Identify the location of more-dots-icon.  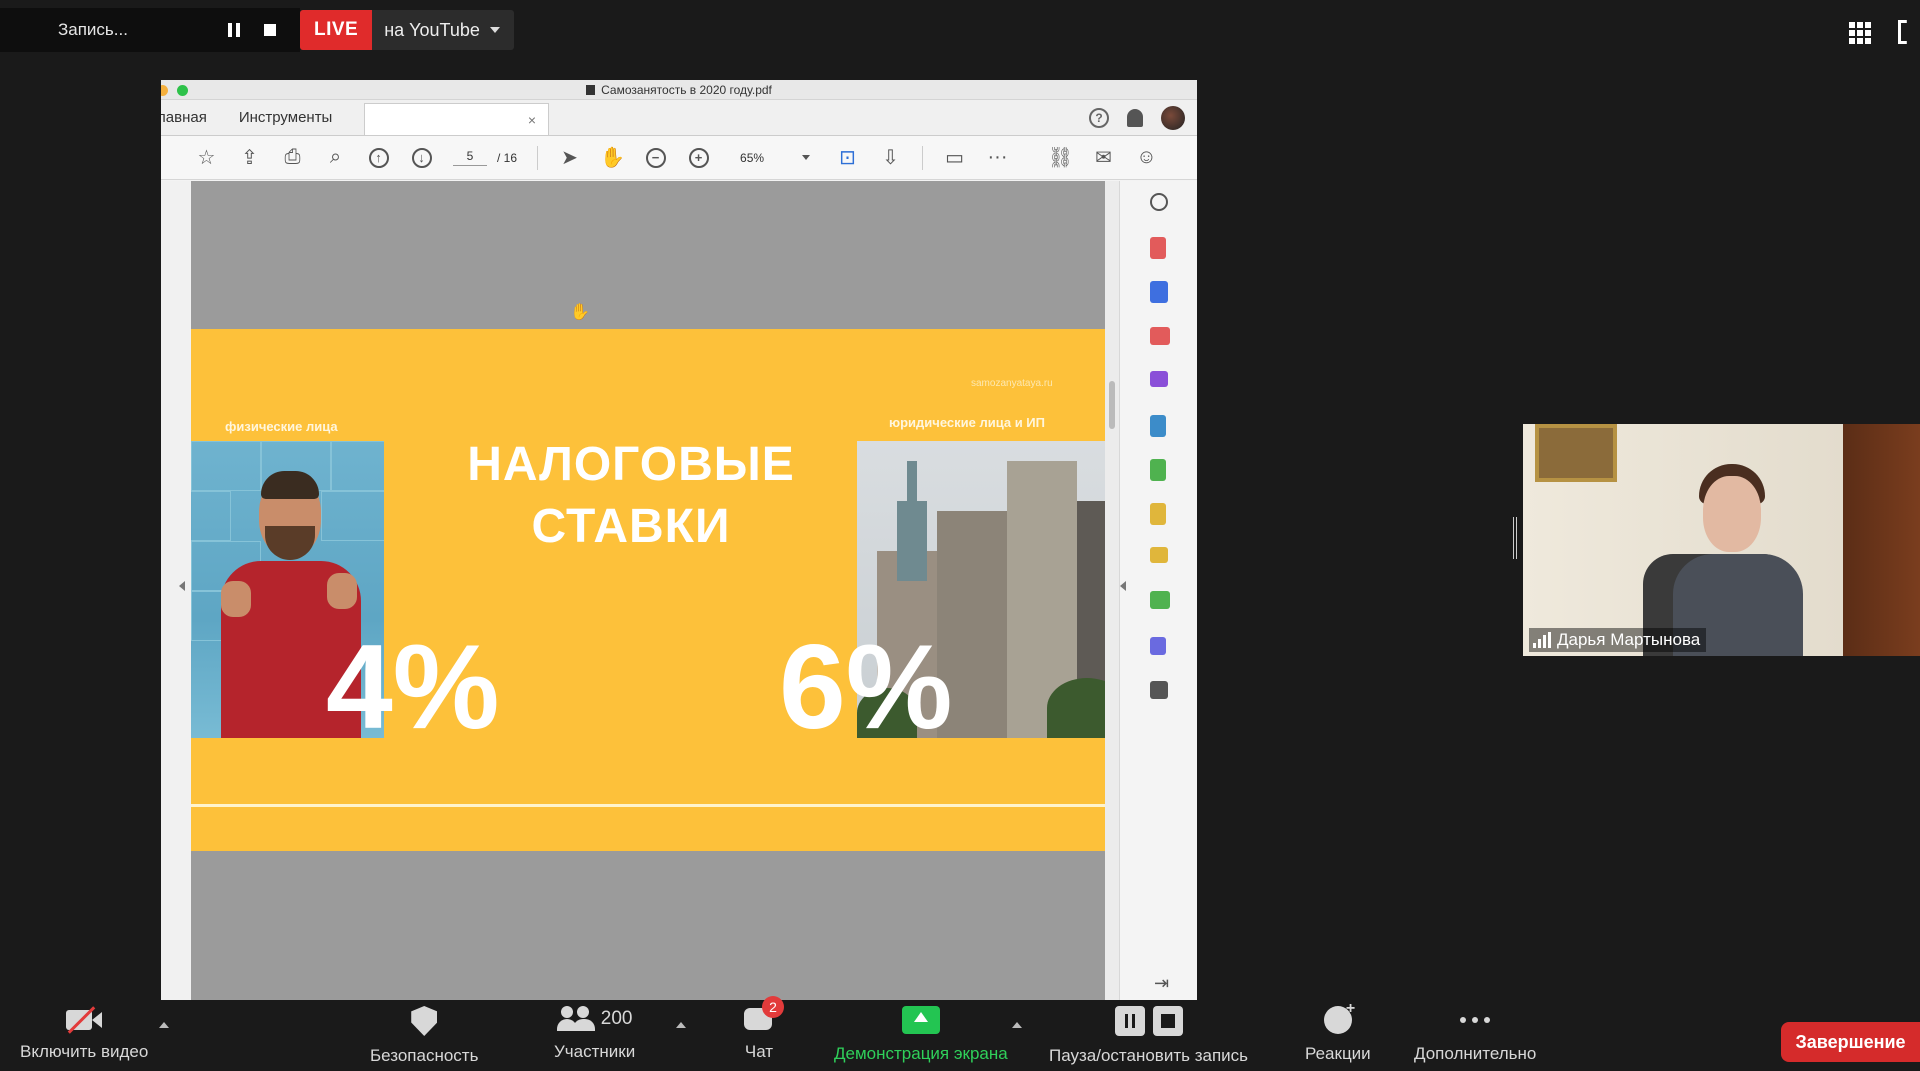
(1475, 1020).